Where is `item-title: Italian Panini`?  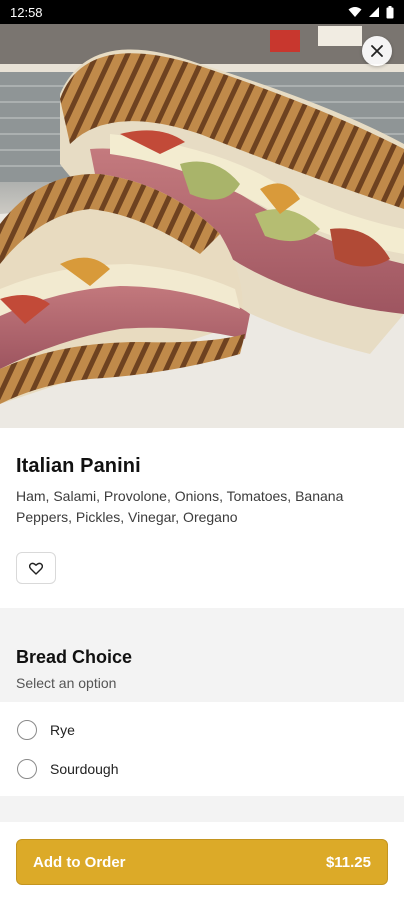 item-title: Italian Panini is located at coordinates (78, 466).